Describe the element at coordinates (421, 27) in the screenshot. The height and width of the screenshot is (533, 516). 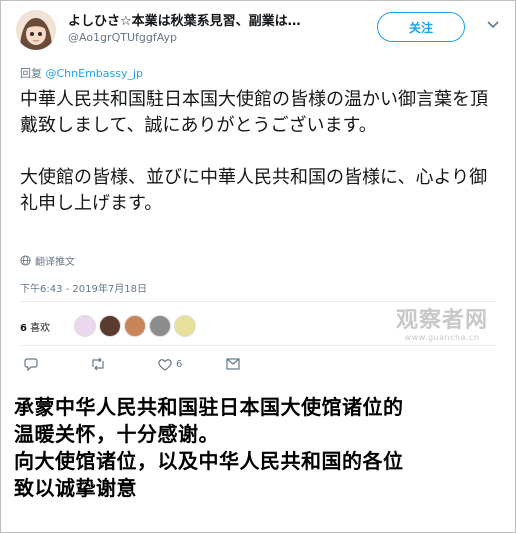
I see `follow-button: 关注` at that location.